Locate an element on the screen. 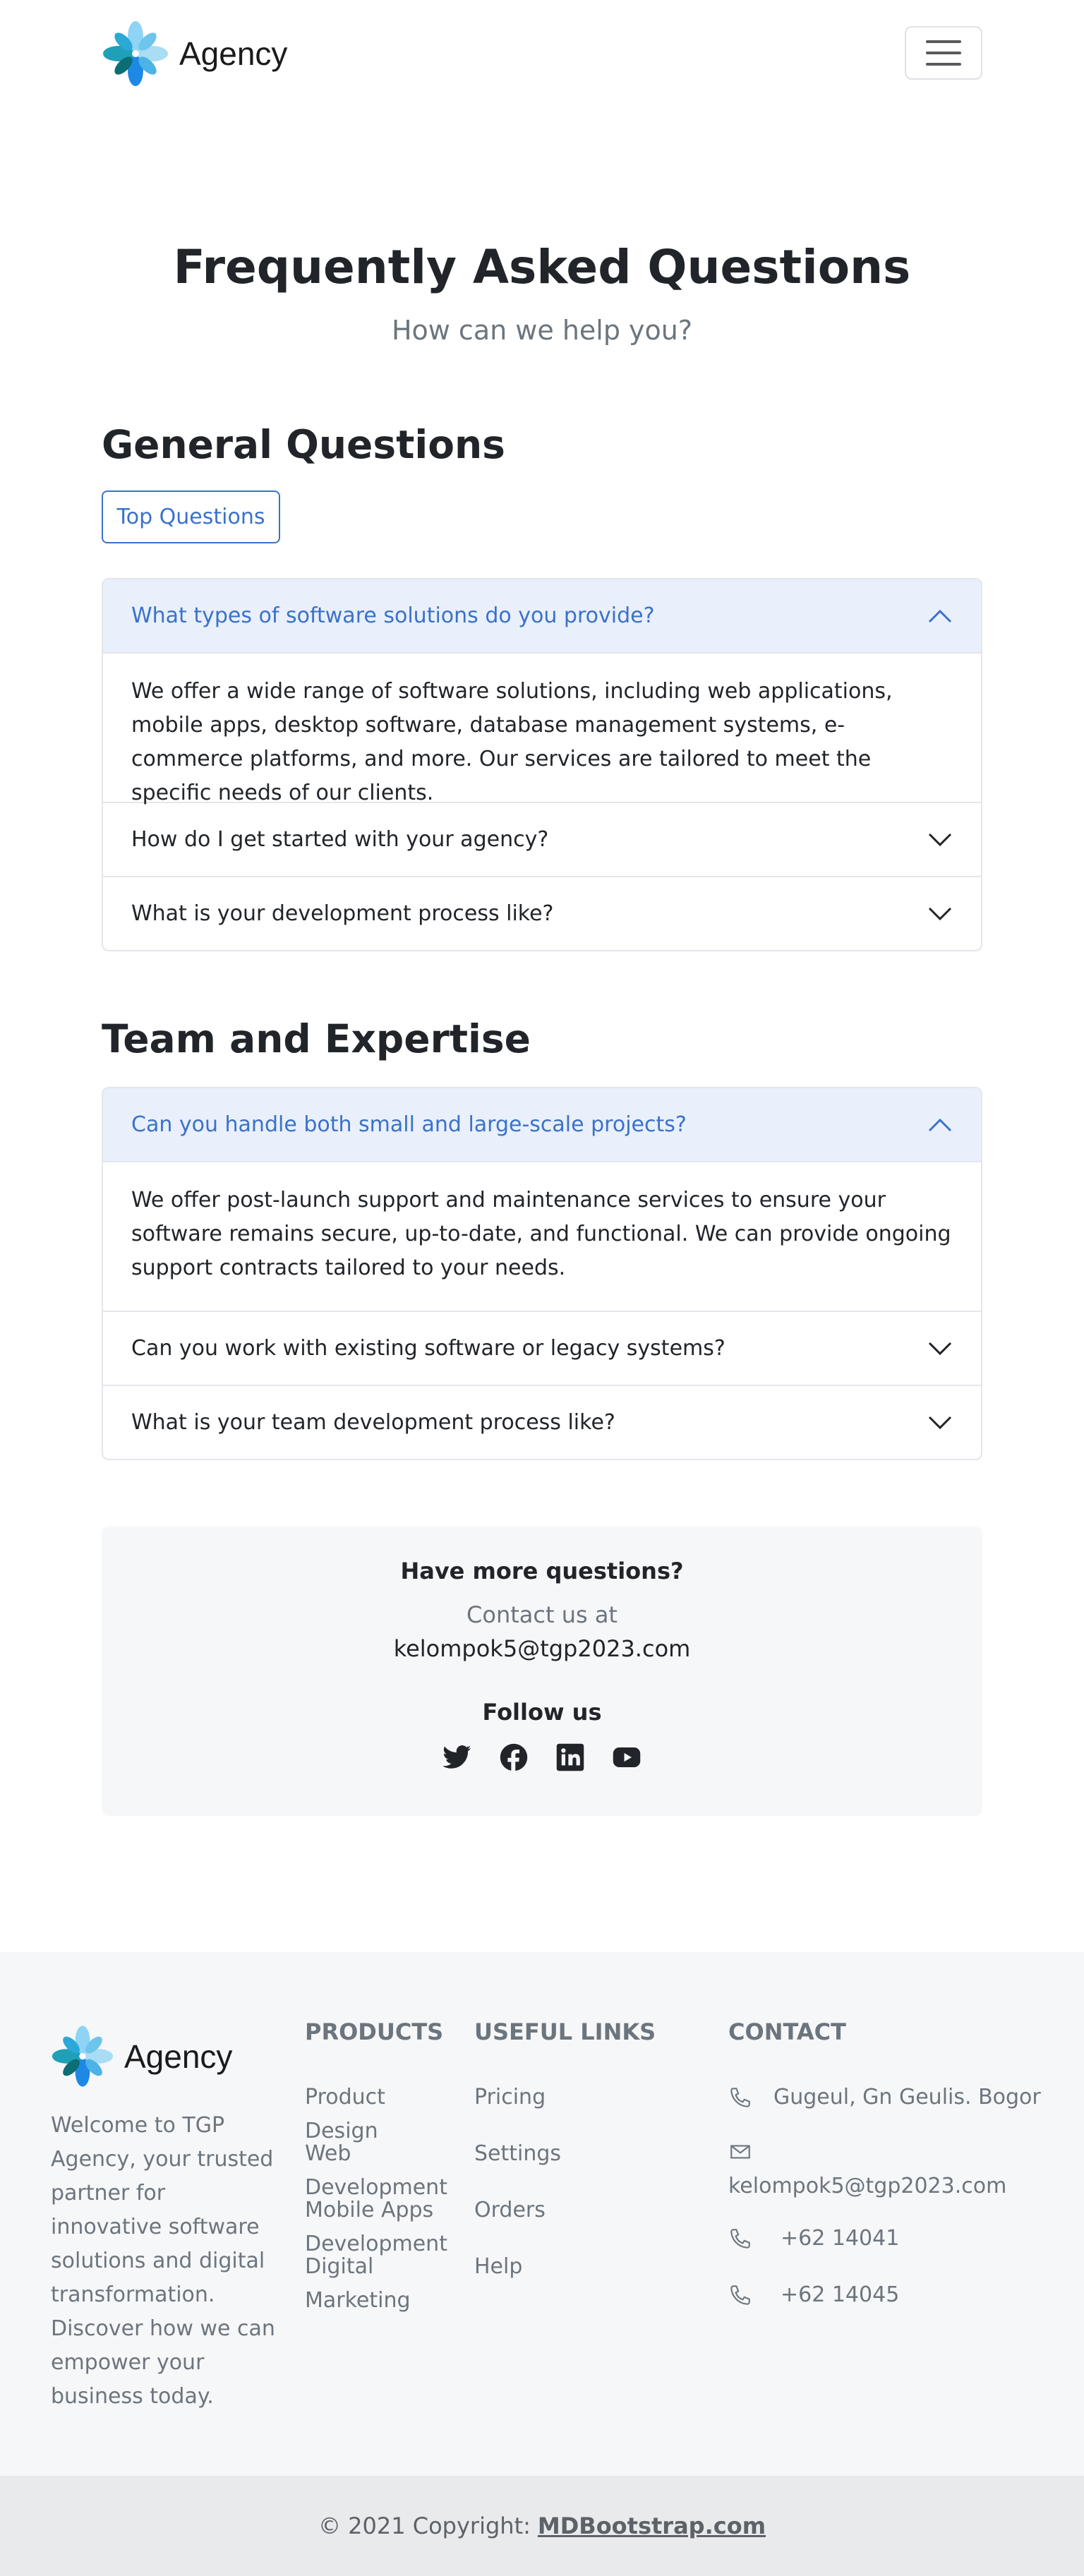 The height and width of the screenshot is (2576, 1084). accordion-question: How do I get started with your agency? is located at coordinates (340, 839).